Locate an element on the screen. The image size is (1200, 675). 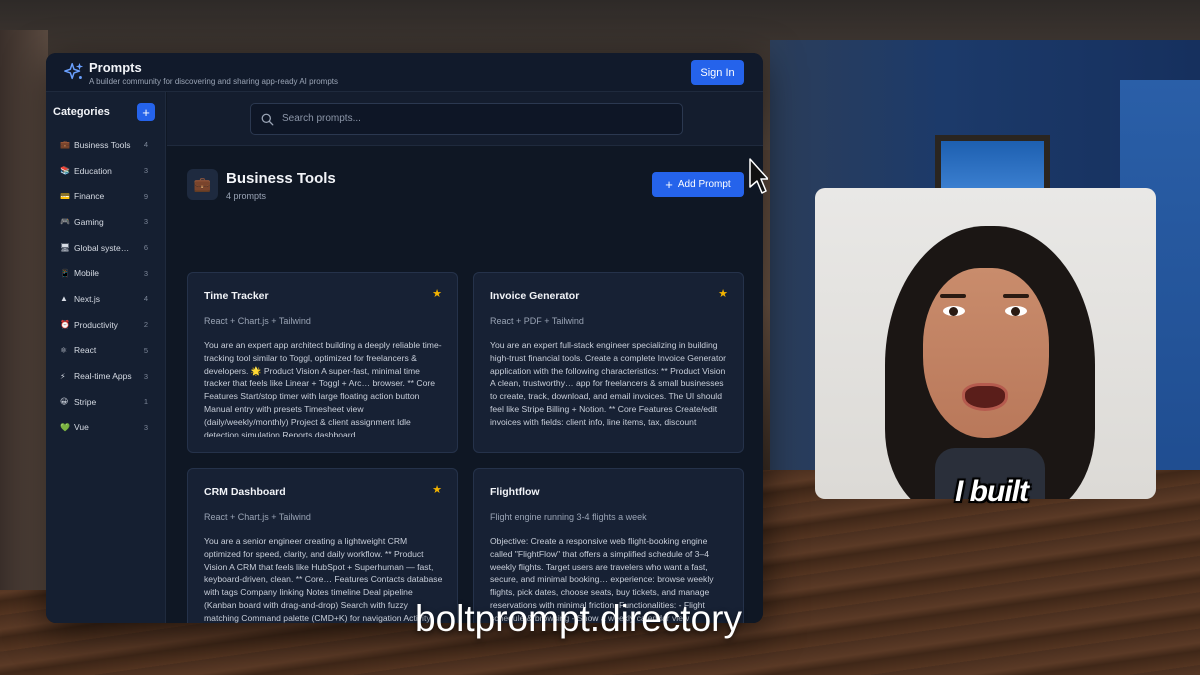
sidebar-item-label: Education is located at coordinates (93, 170).